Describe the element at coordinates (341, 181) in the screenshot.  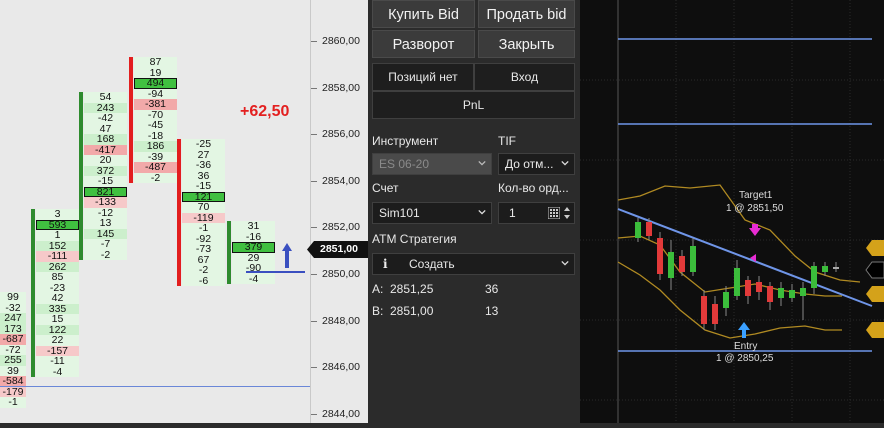
I see `axis-label: 2854,00` at that location.